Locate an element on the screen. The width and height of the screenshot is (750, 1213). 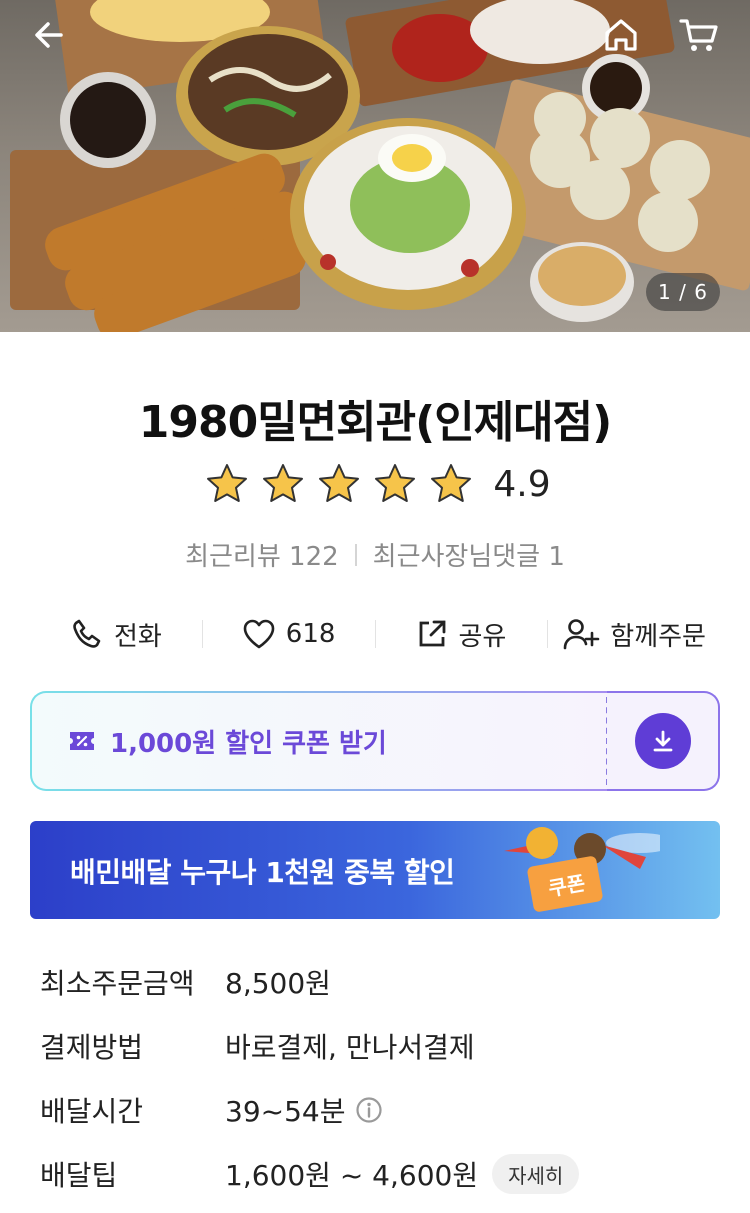
coupon-banner: 1,000원 할인 쿠폰 받기 is located at coordinates (319, 741).